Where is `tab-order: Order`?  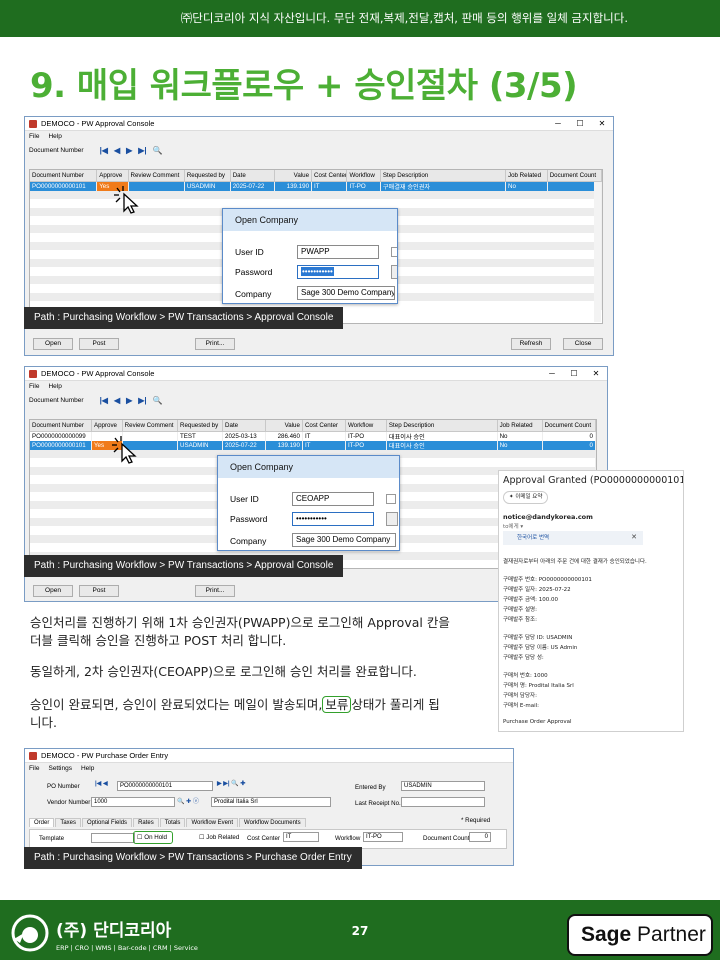
tab-order: Order is located at coordinates (42, 822).